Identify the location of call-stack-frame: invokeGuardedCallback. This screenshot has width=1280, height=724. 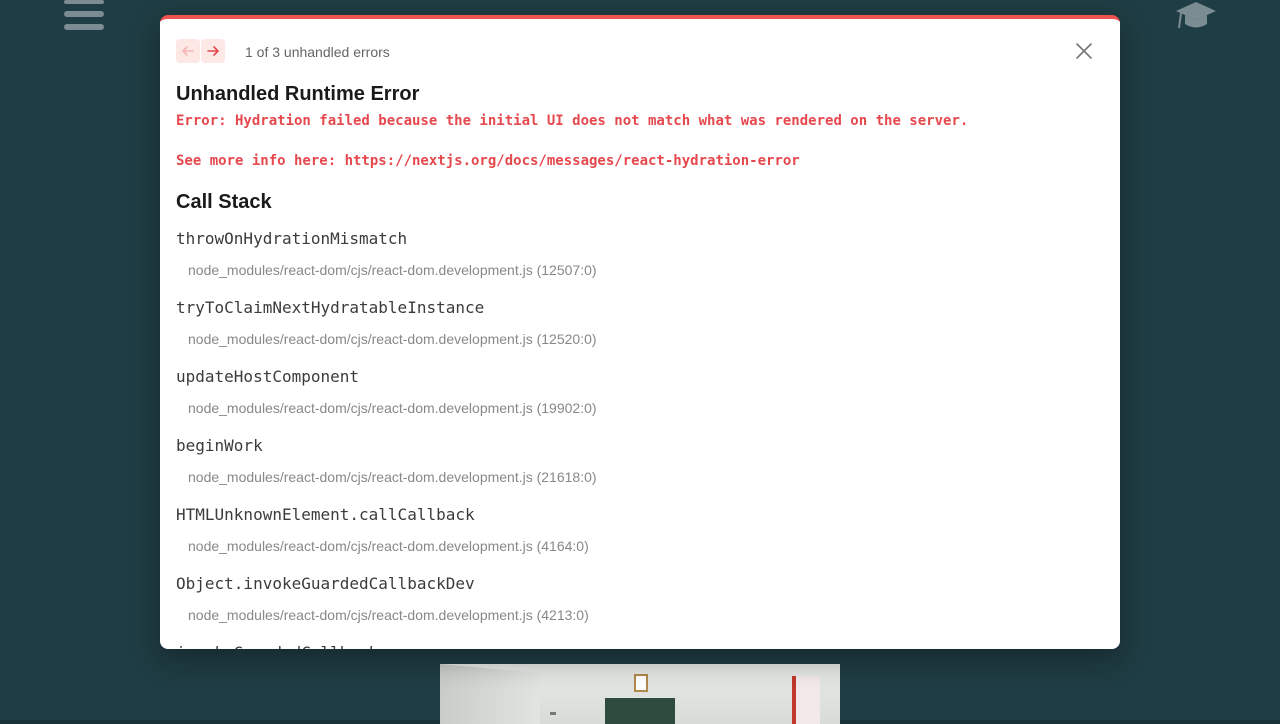
(640, 644).